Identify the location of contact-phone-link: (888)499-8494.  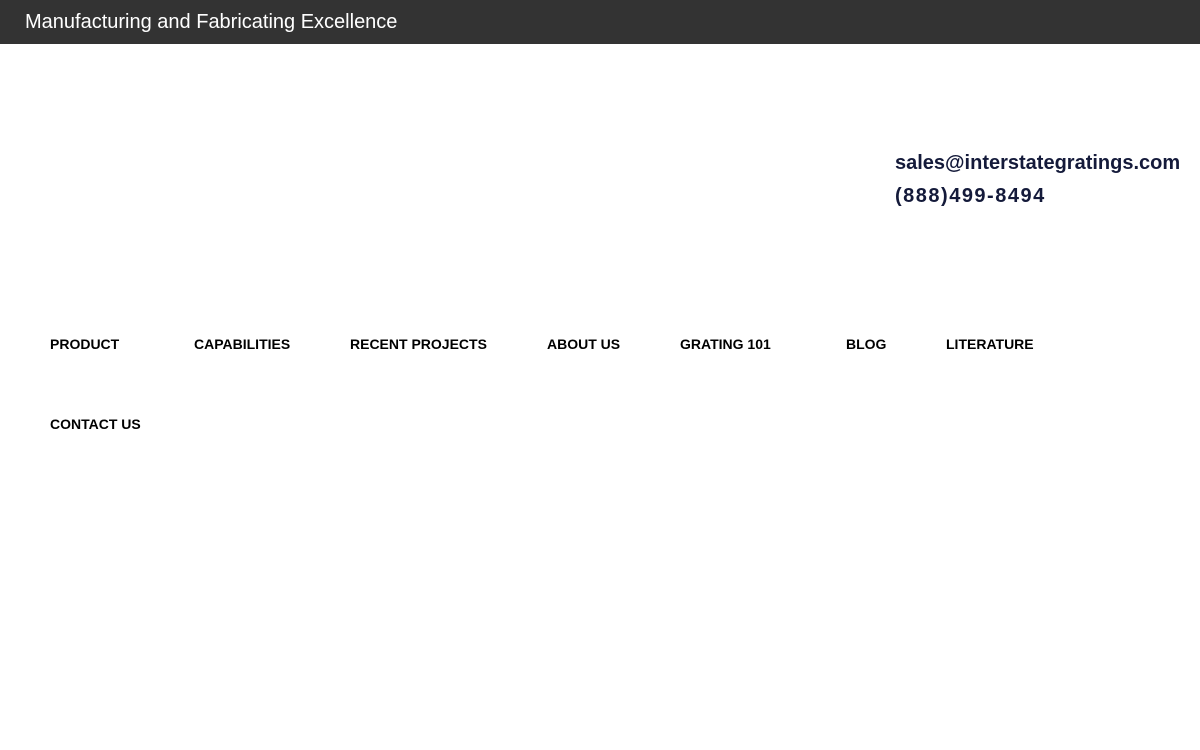
(1045, 196).